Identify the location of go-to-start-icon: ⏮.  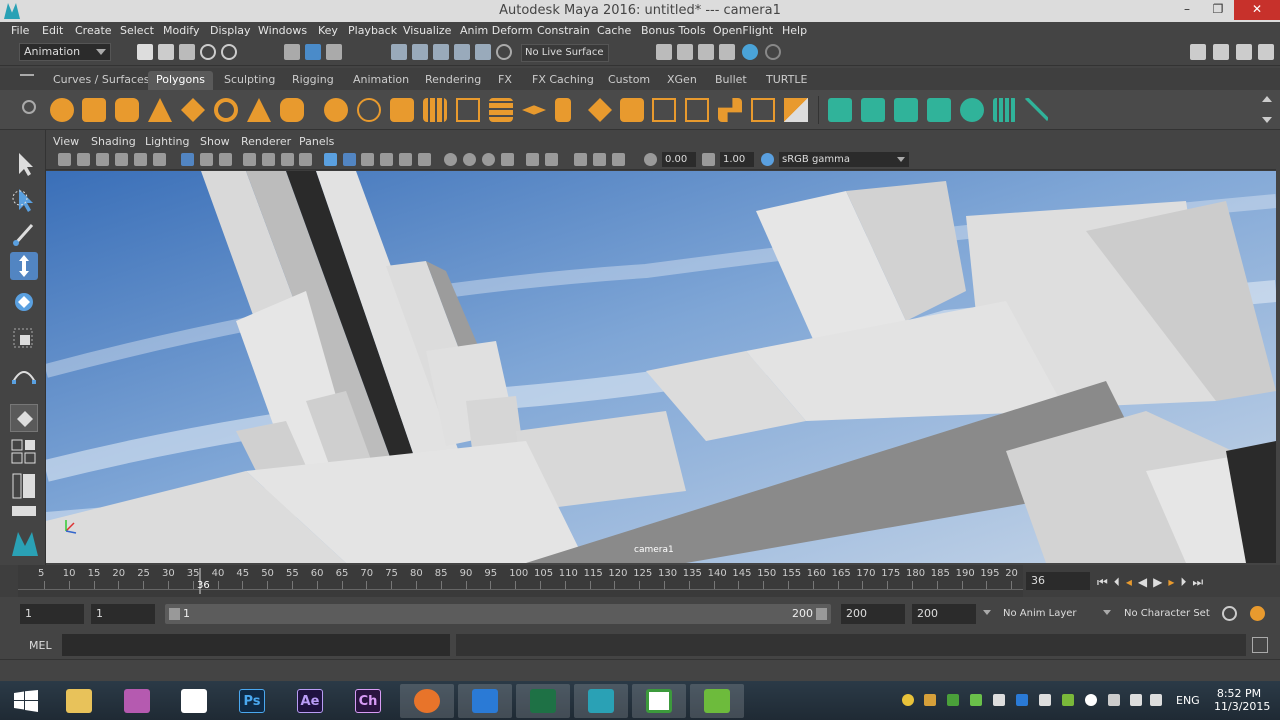
(1105, 582).